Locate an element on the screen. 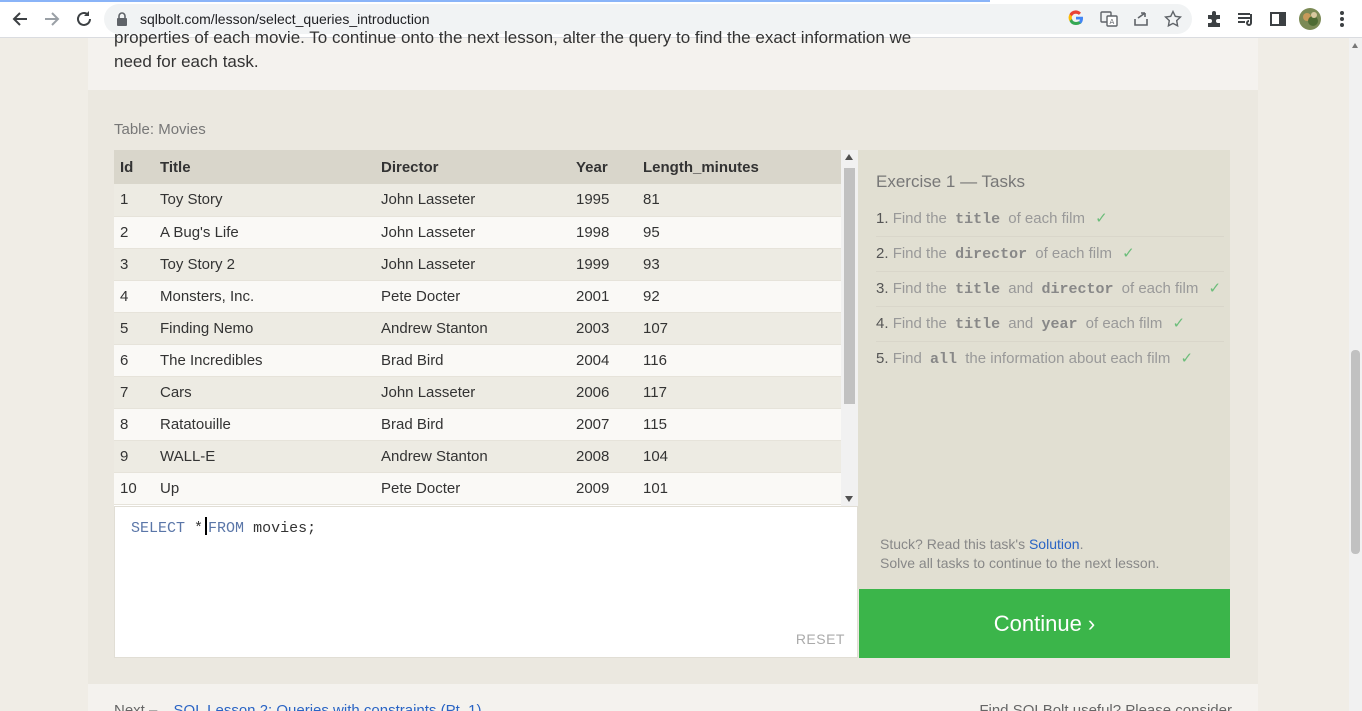 Image resolution: width=1362 pixels, height=711 pixels. cell-year: 1998 is located at coordinates (603, 232).